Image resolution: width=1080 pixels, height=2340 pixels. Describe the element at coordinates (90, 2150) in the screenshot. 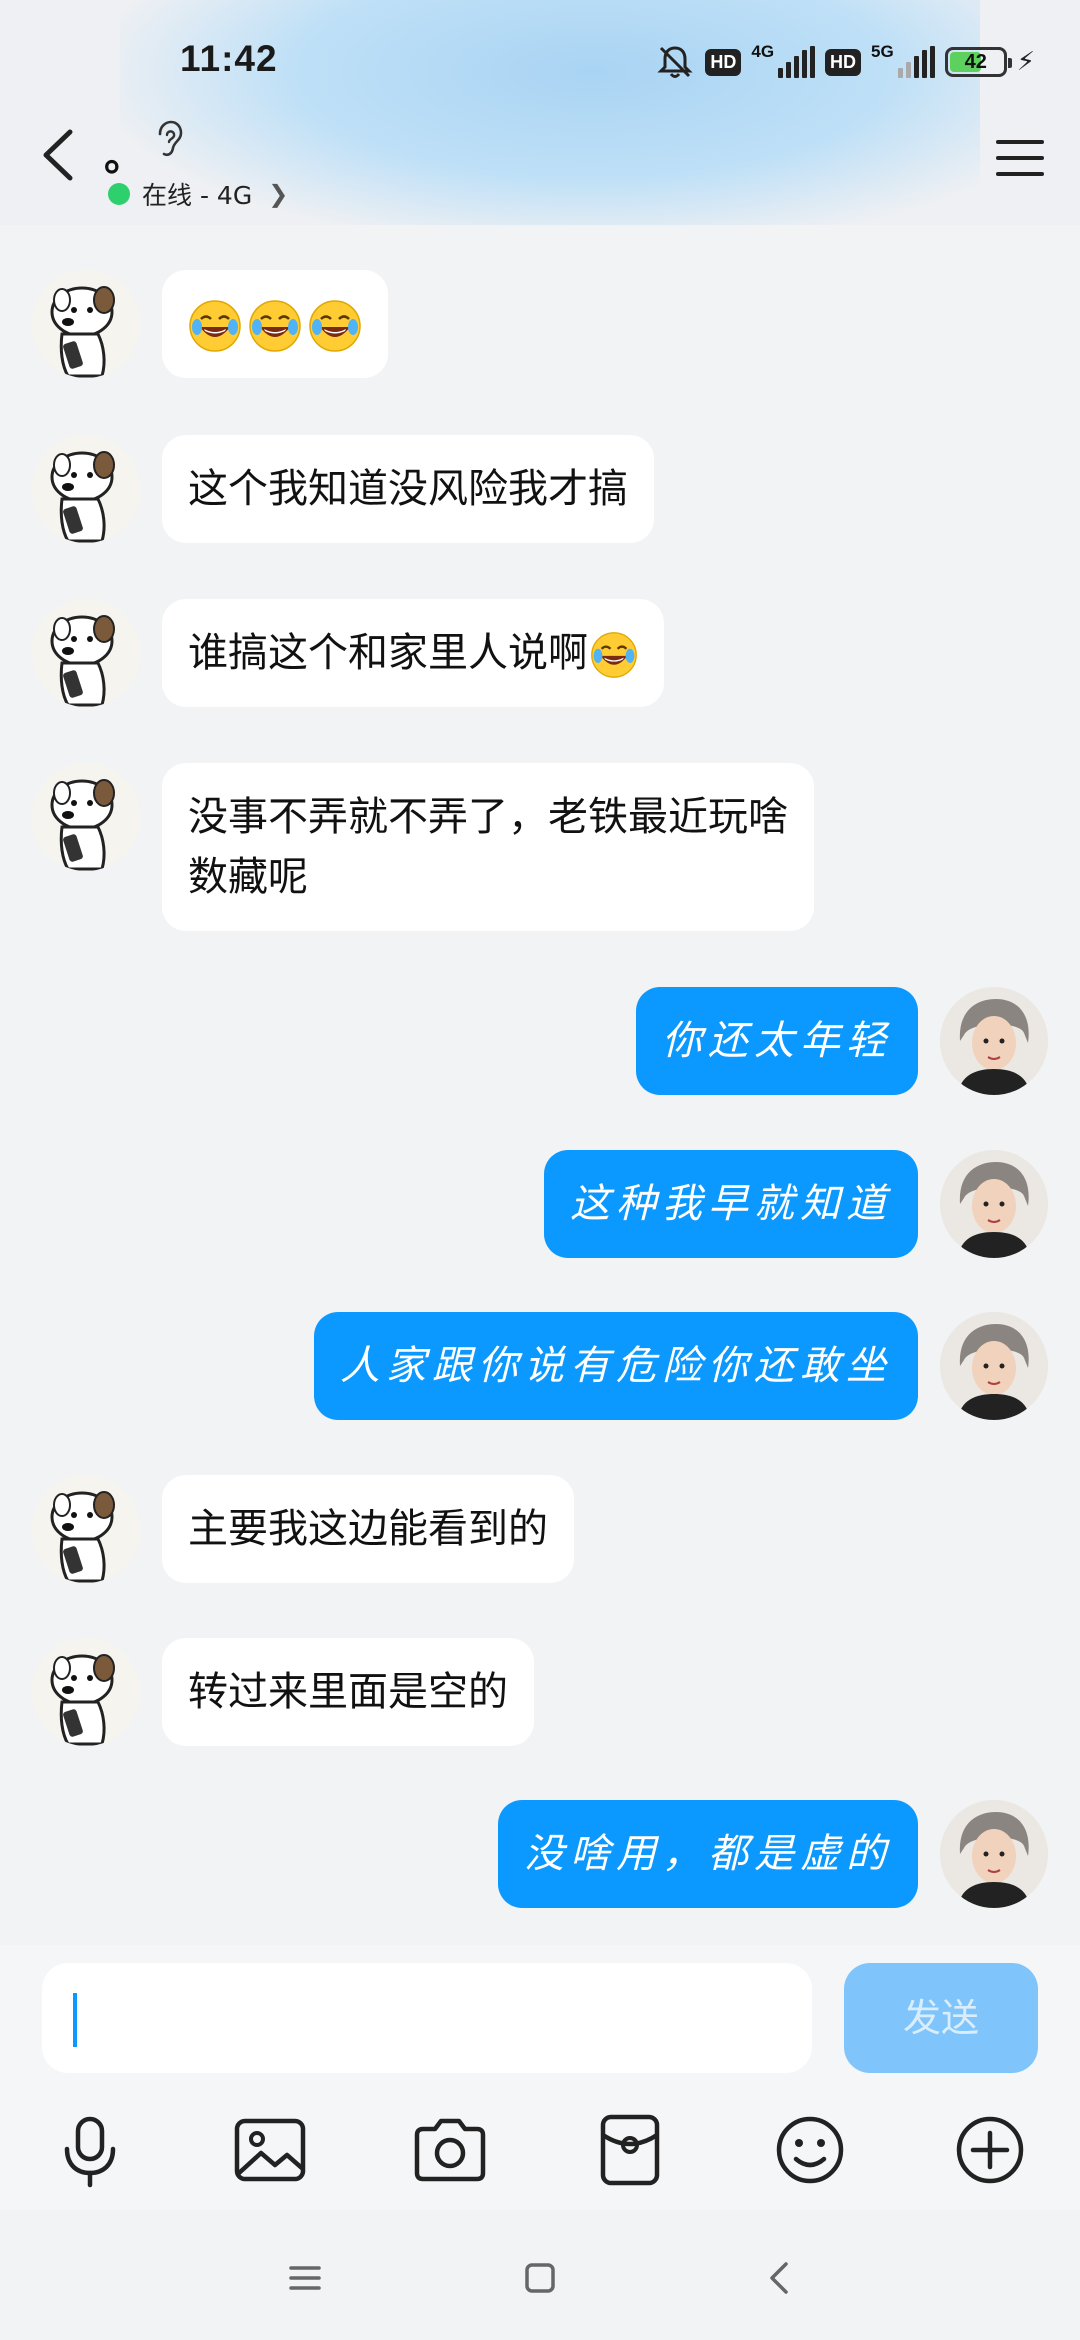

I see `microphone-icon` at that location.